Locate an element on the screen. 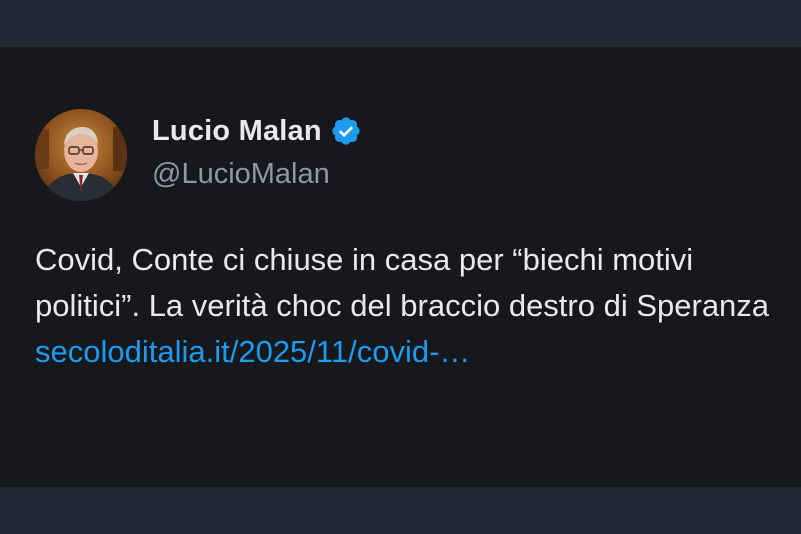  top-frame-bar is located at coordinates (400, 23).